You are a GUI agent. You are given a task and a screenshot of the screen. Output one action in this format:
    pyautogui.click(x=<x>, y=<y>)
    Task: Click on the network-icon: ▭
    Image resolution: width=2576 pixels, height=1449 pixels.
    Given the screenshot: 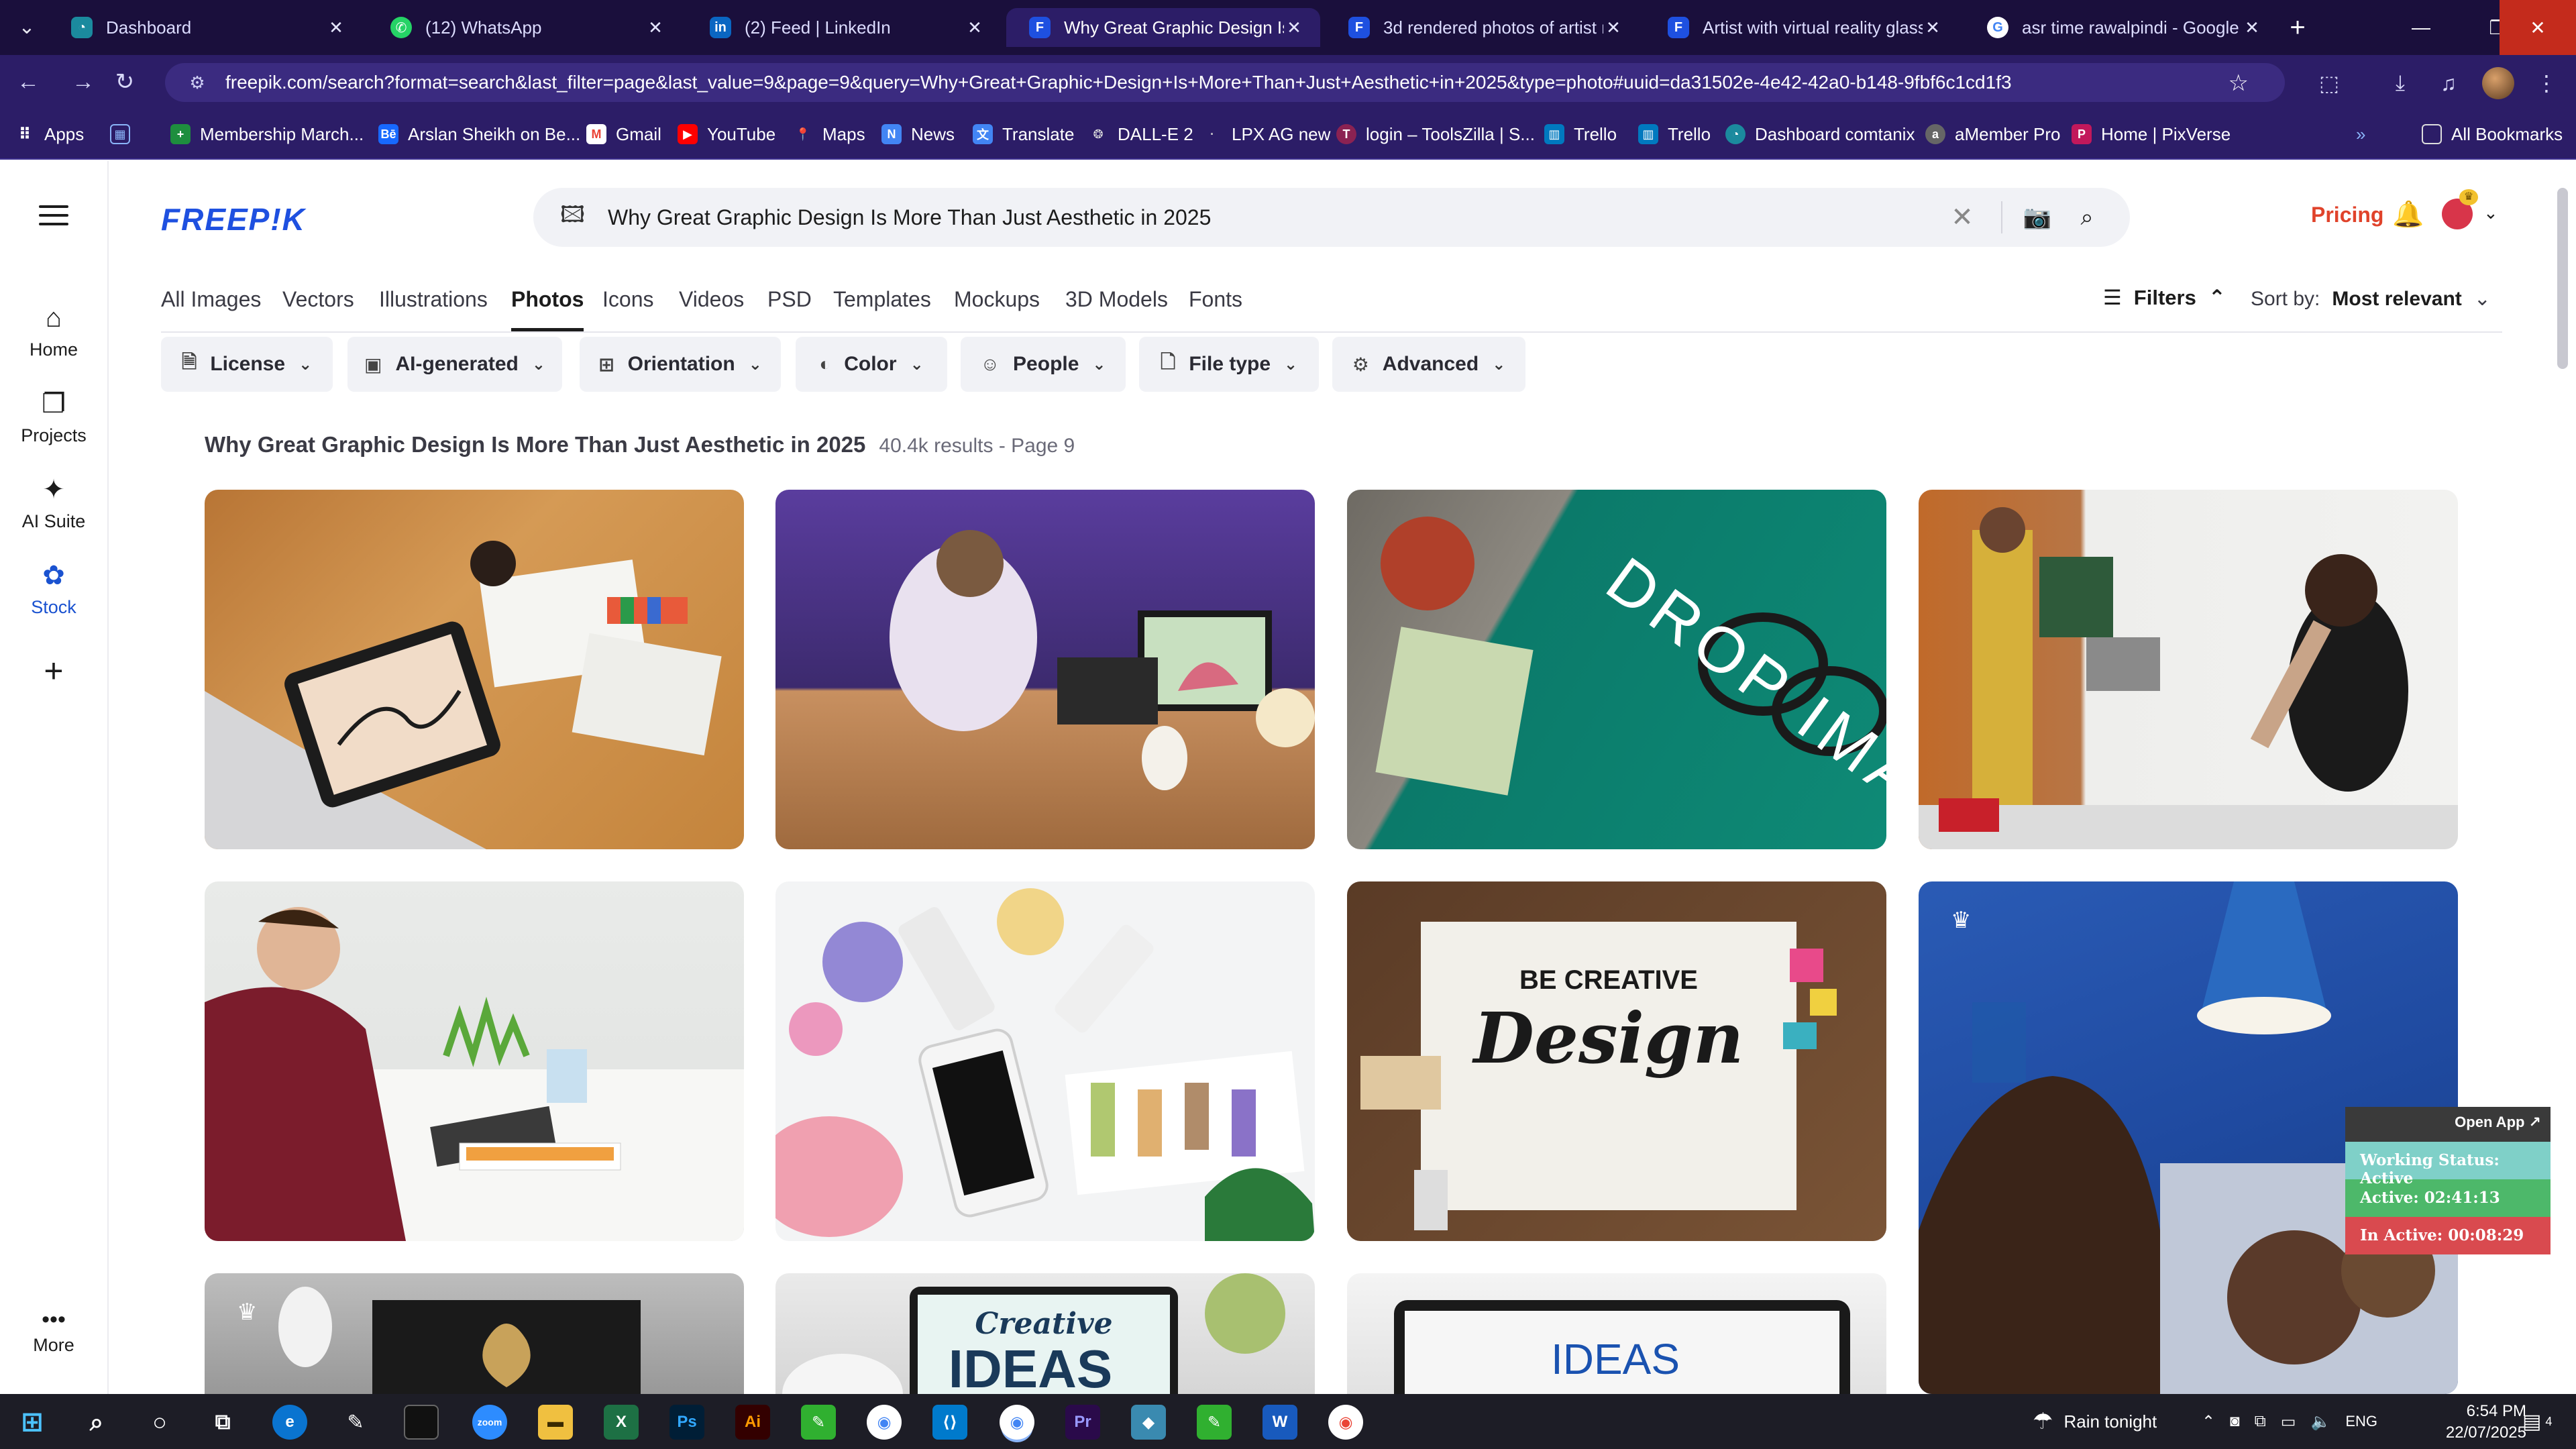 What is the action you would take?
    pyautogui.click(x=2288, y=1422)
    